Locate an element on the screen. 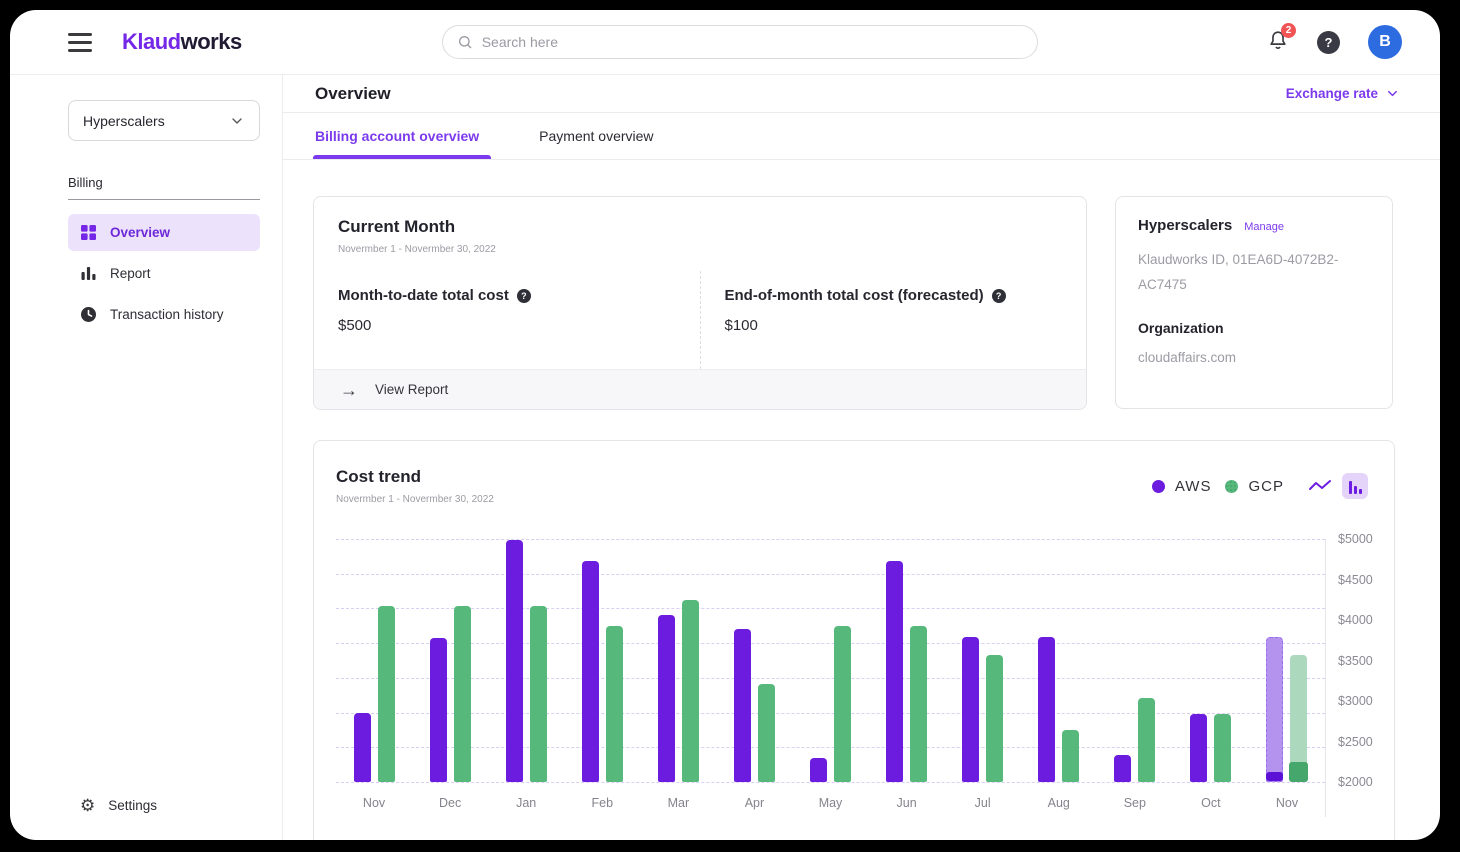 This screenshot has height=852, width=1460. exchange-rate-label: Exchange rate is located at coordinates (1331, 93).